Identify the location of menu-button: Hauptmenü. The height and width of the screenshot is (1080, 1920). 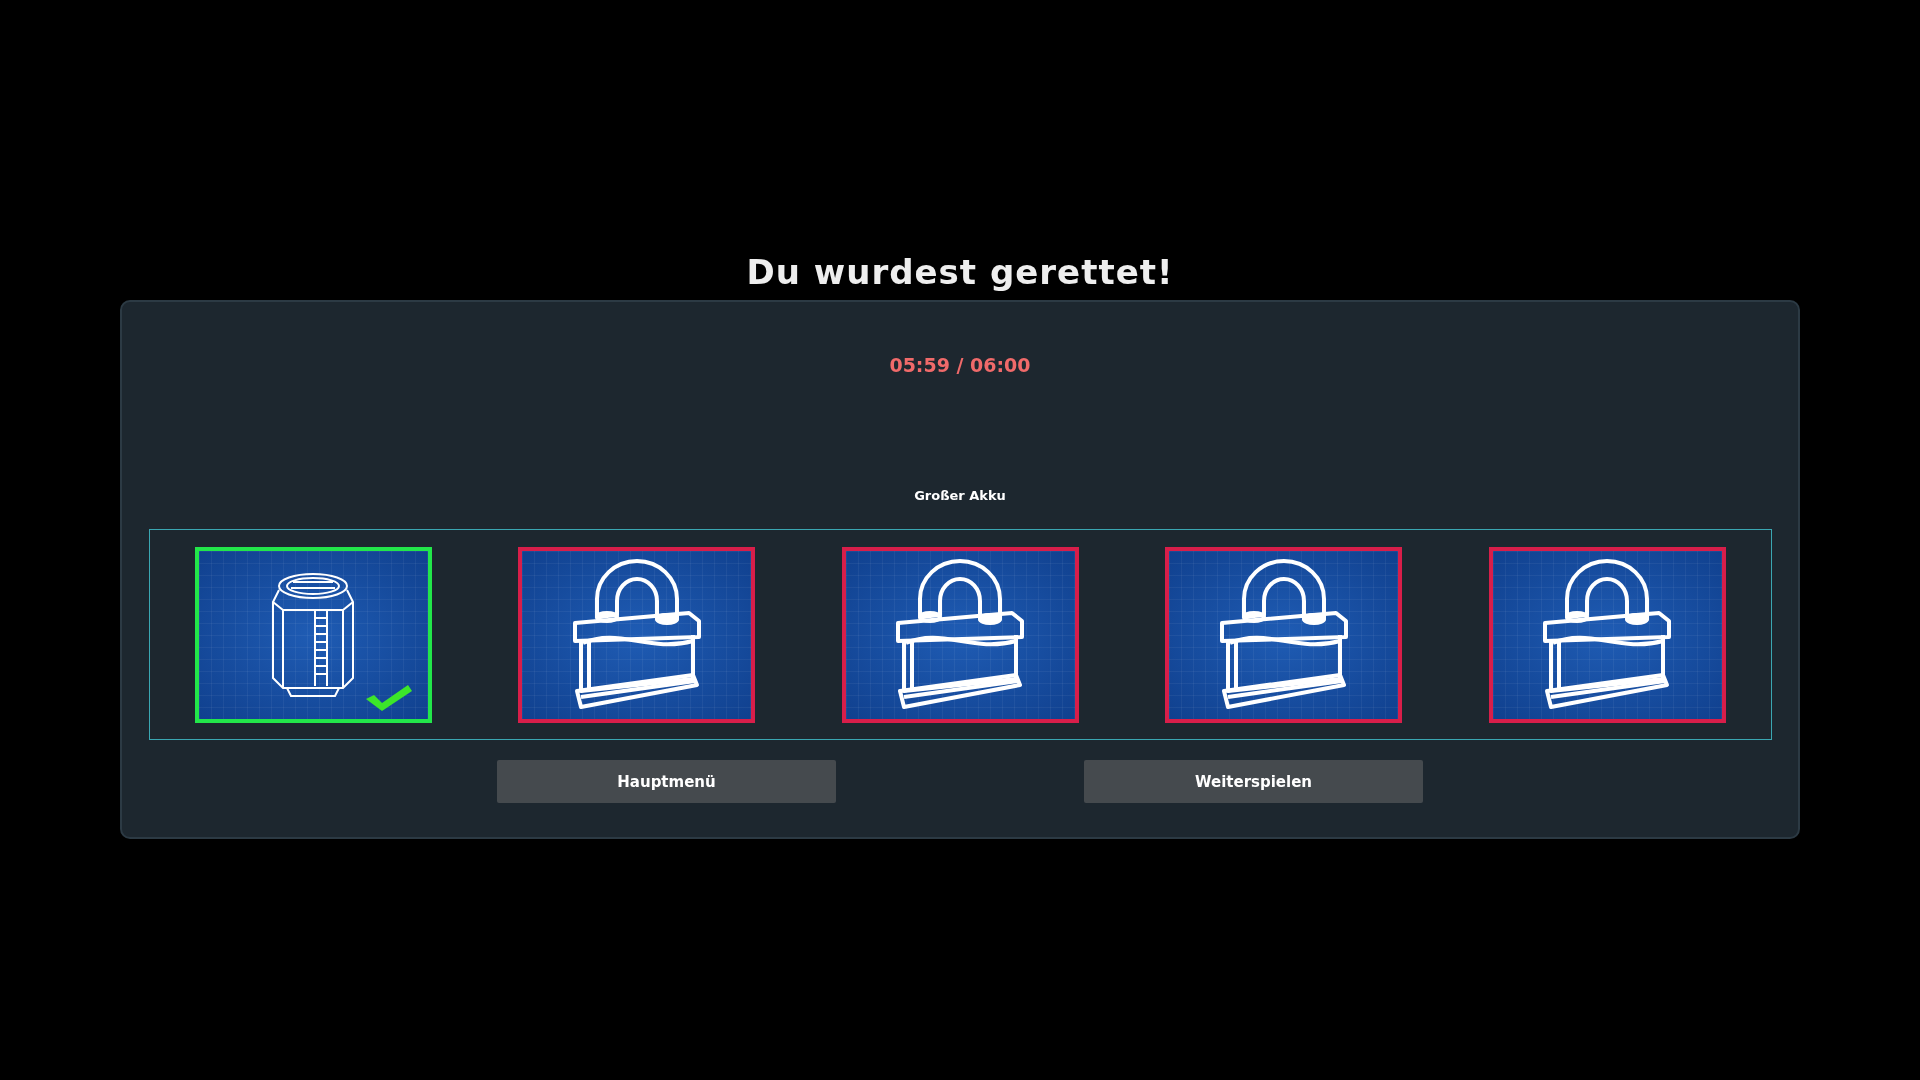
(666, 781).